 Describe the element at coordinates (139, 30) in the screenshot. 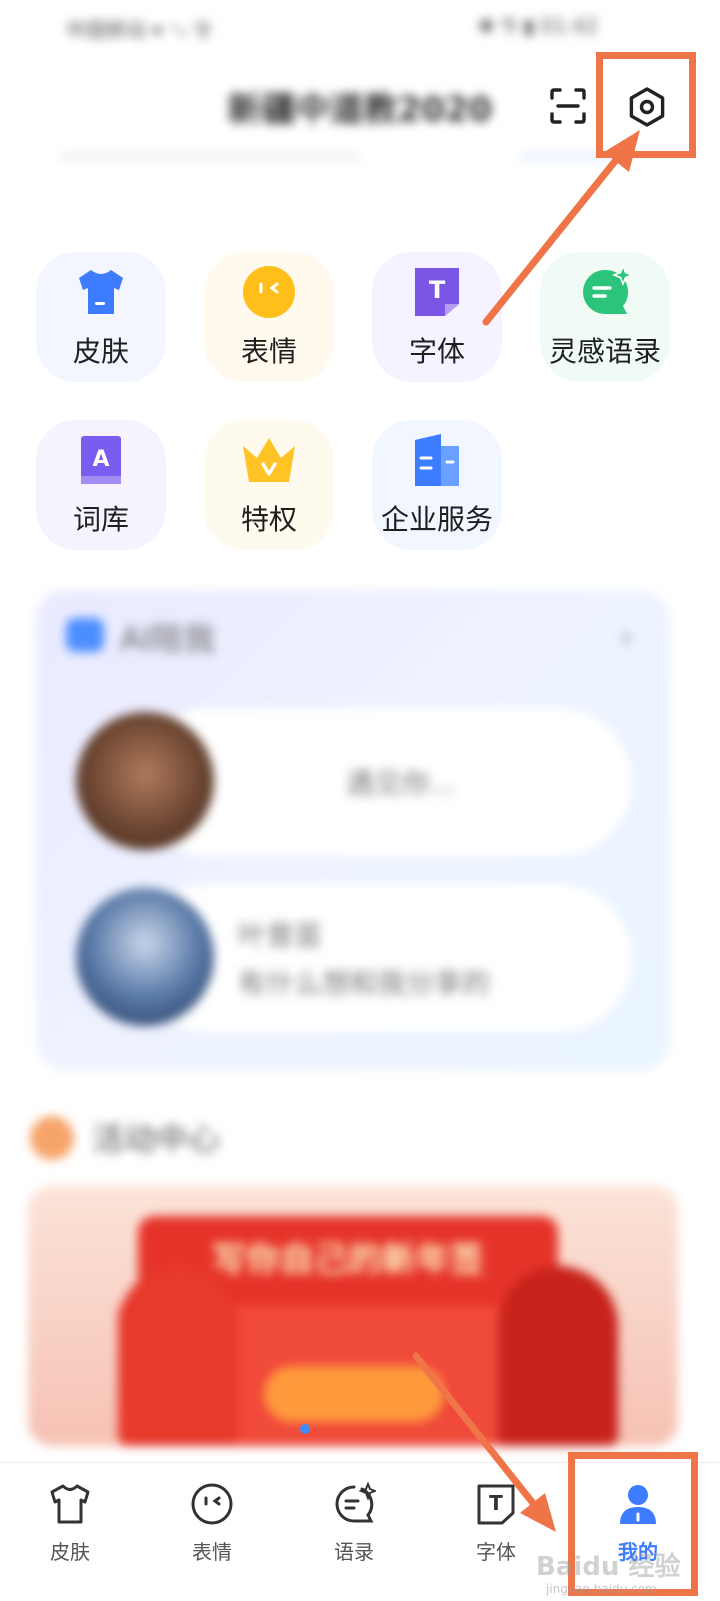

I see `carrier-text: 中国移动 ▾ ⁺ᵢₗ 令` at that location.